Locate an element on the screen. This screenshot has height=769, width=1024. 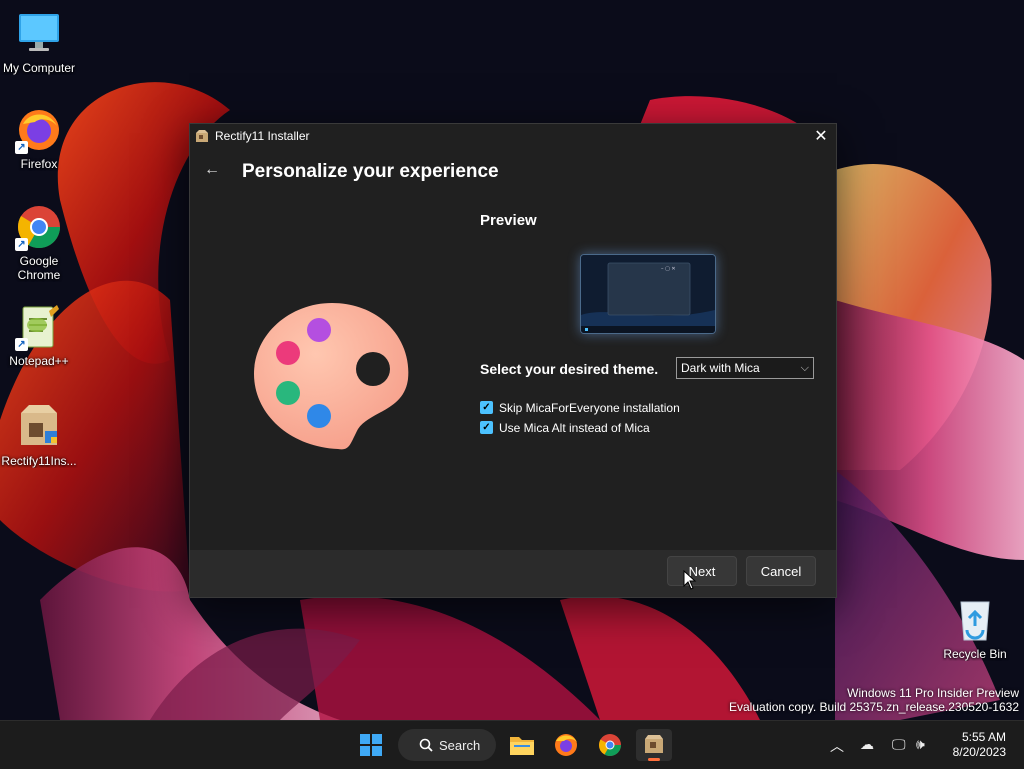
close-icon: ✕ is located at coordinates (821, 137).